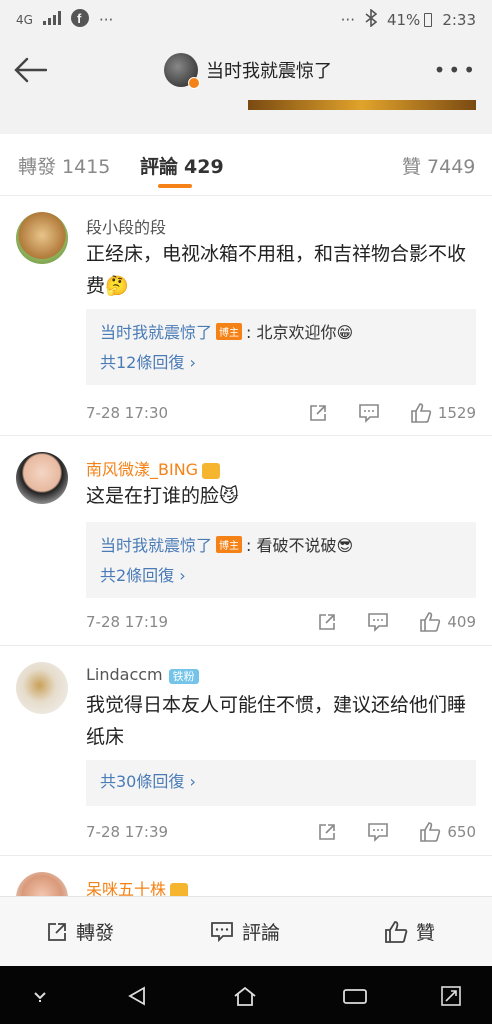 This screenshot has height=1024, width=492. I want to click on tab-label: 贊, so click(412, 167).